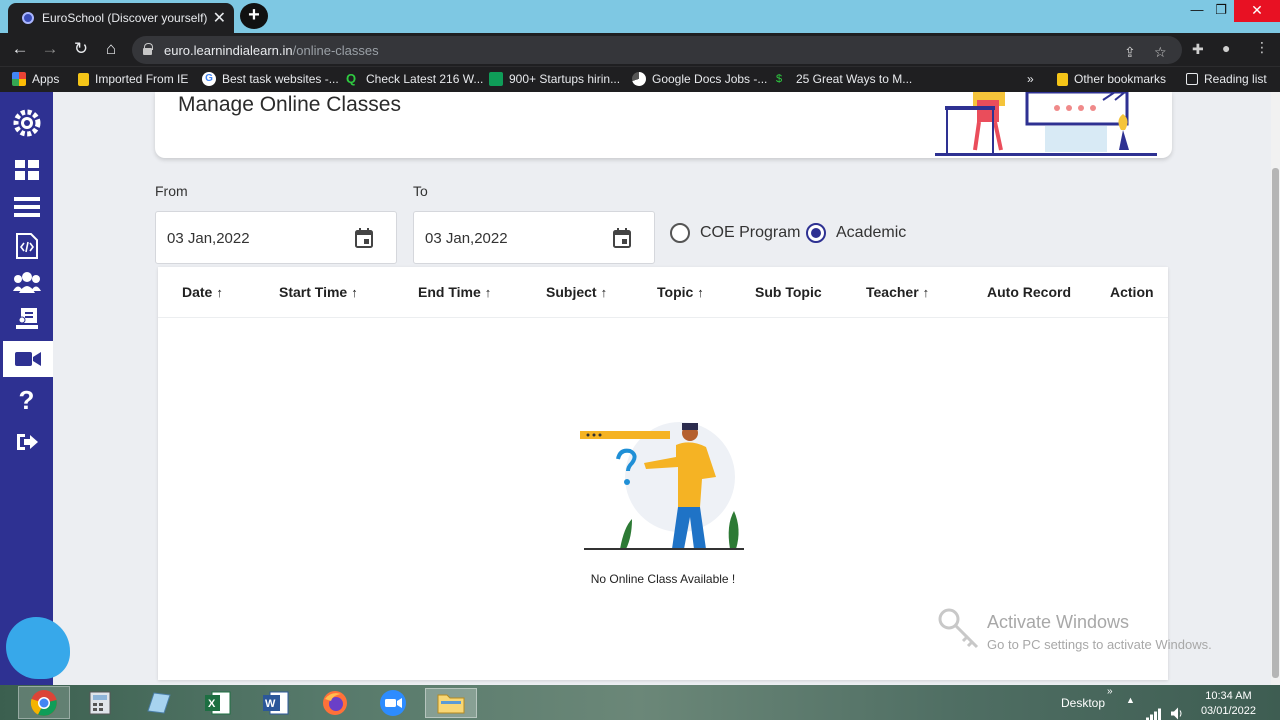 Image resolution: width=1280 pixels, height=720 pixels. I want to click on column-header-teacher: Teacher ↑, so click(897, 292).